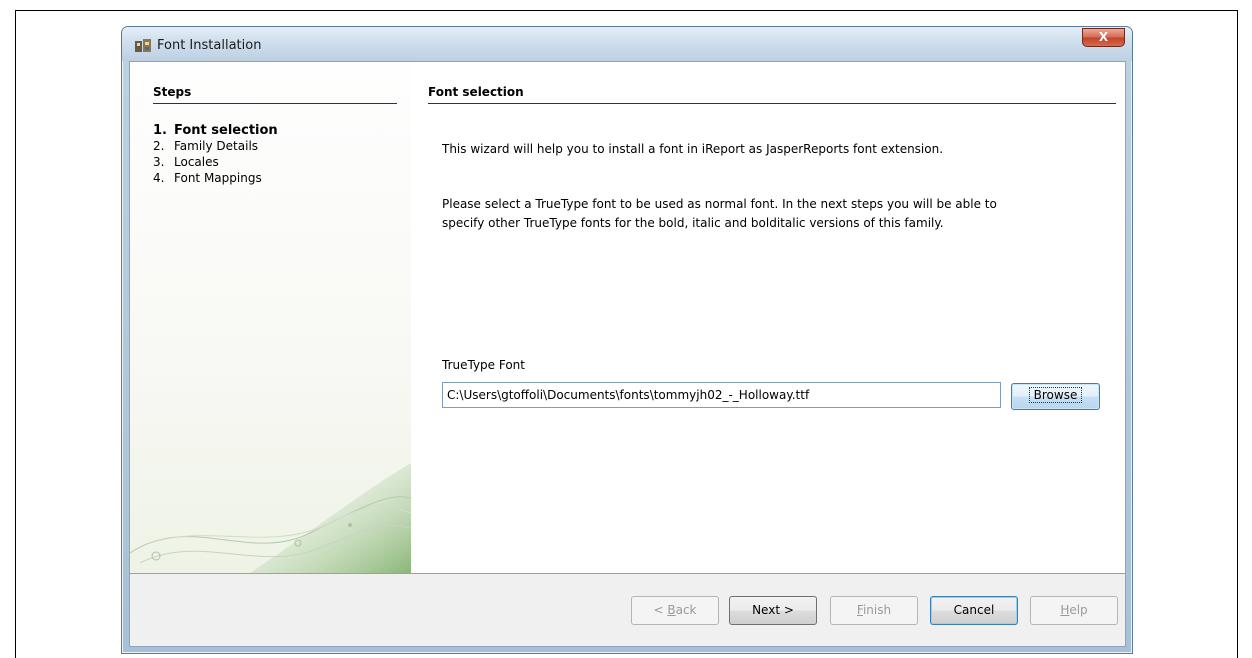 The image size is (1252, 658). I want to click on browse-button: Browse, so click(1055, 396).